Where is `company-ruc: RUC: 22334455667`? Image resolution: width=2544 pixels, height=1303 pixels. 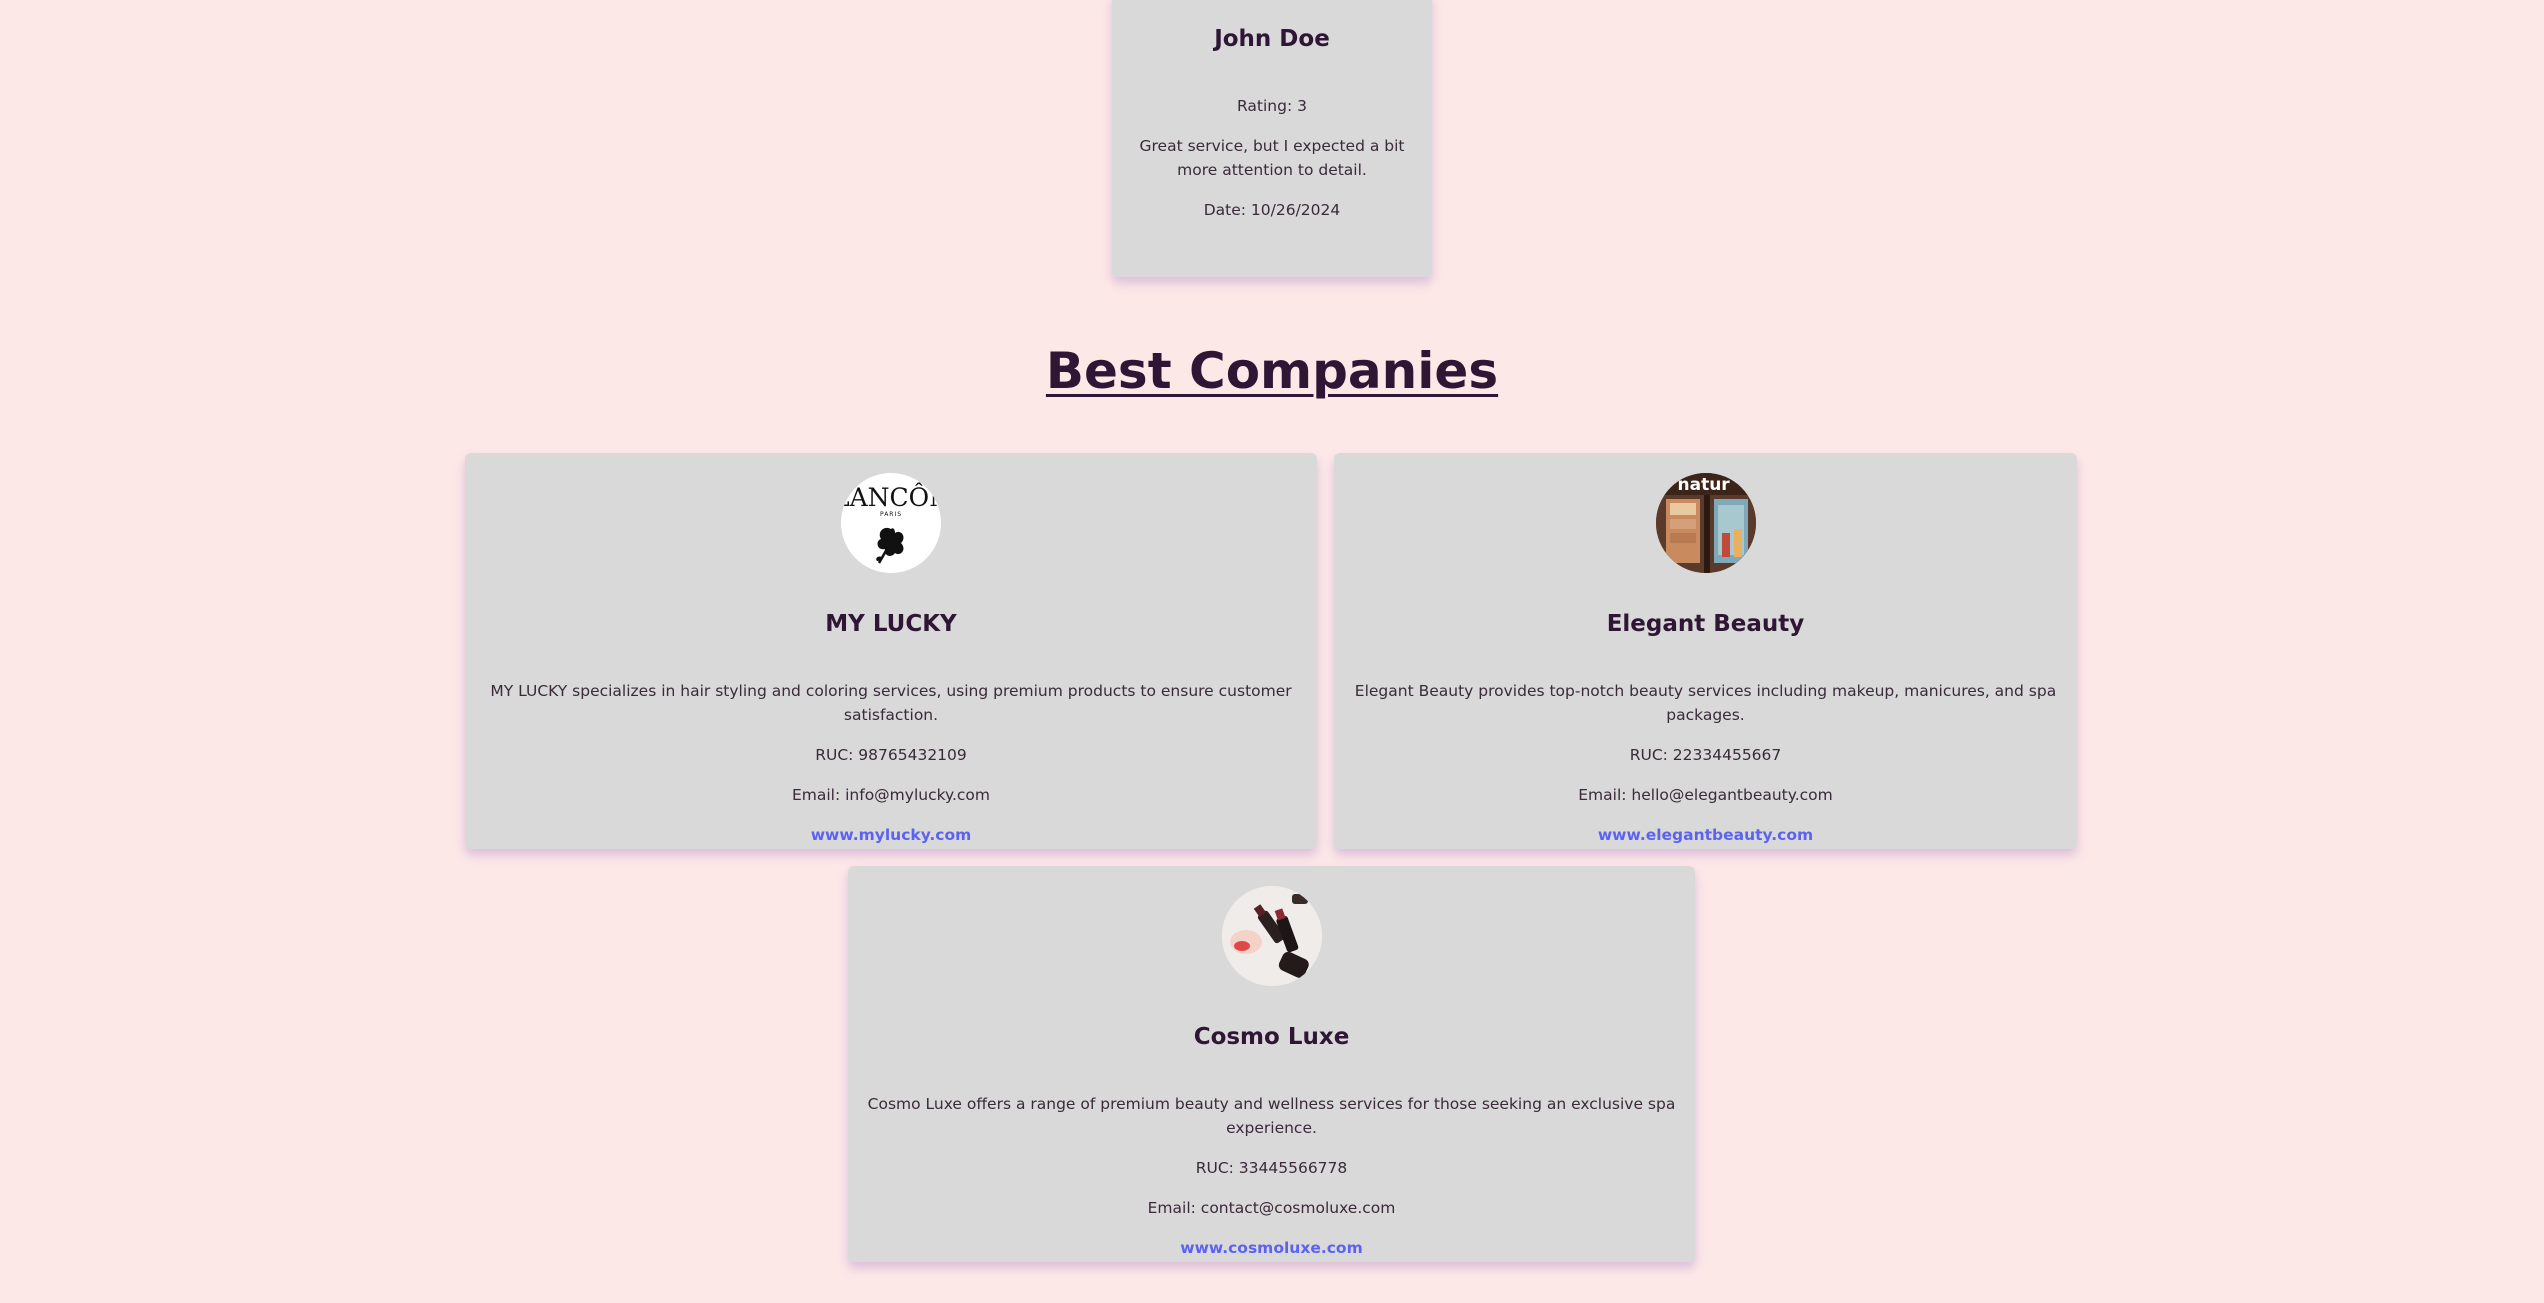
company-ruc: RUC: 22334455667 is located at coordinates (1705, 755).